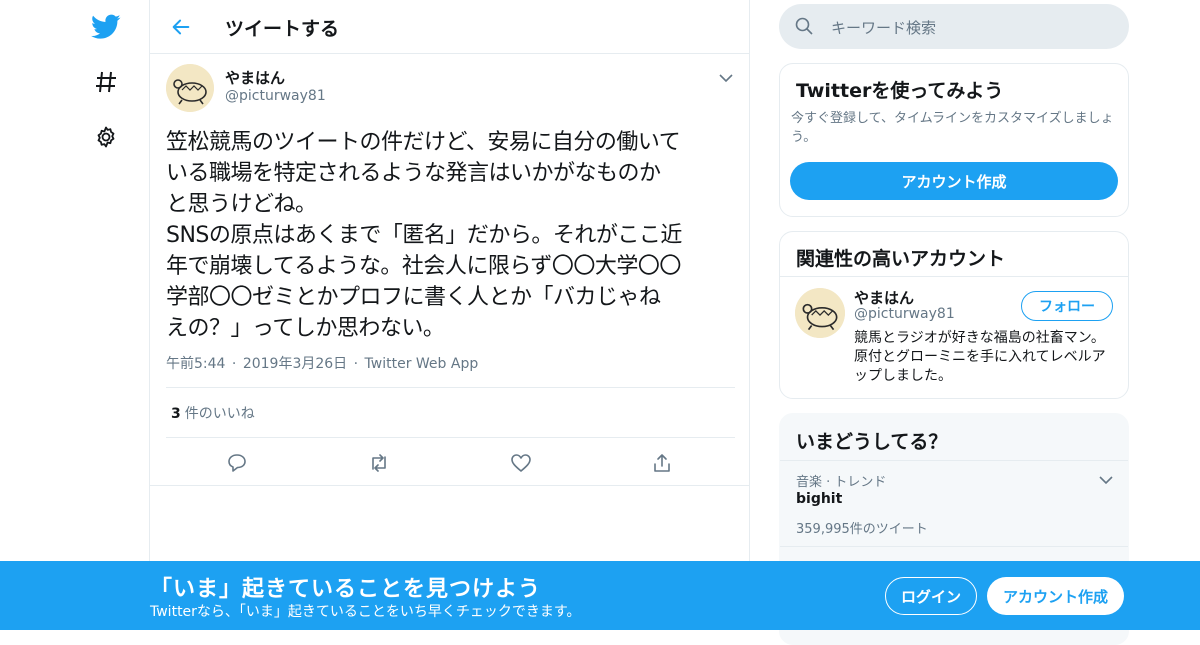 This screenshot has height=645, width=1200. Describe the element at coordinates (75, 315) in the screenshot. I see `left-nav` at that location.